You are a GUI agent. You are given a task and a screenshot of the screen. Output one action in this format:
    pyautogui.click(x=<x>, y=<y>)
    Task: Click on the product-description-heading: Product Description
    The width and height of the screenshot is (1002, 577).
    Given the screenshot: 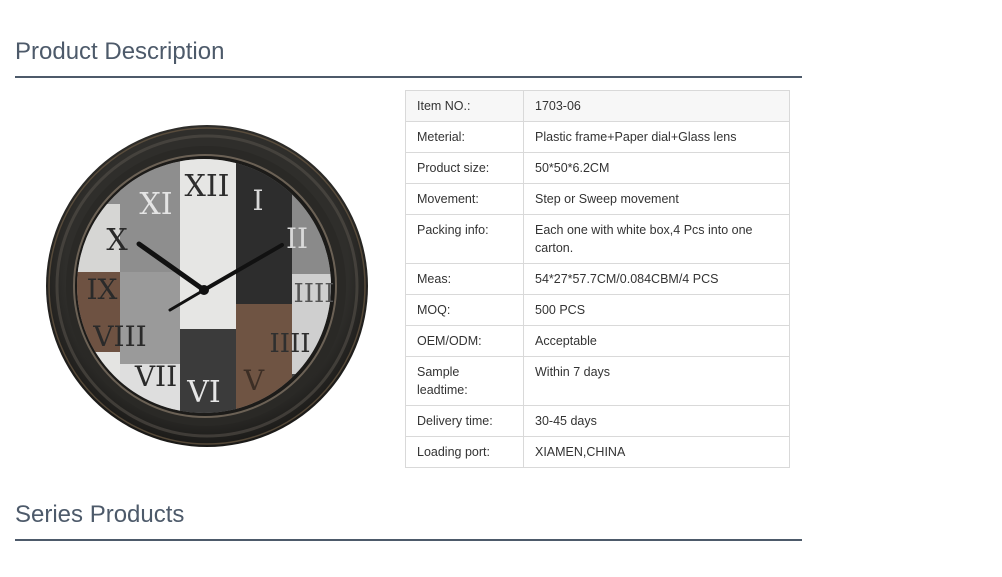 What is the action you would take?
    pyautogui.click(x=408, y=58)
    